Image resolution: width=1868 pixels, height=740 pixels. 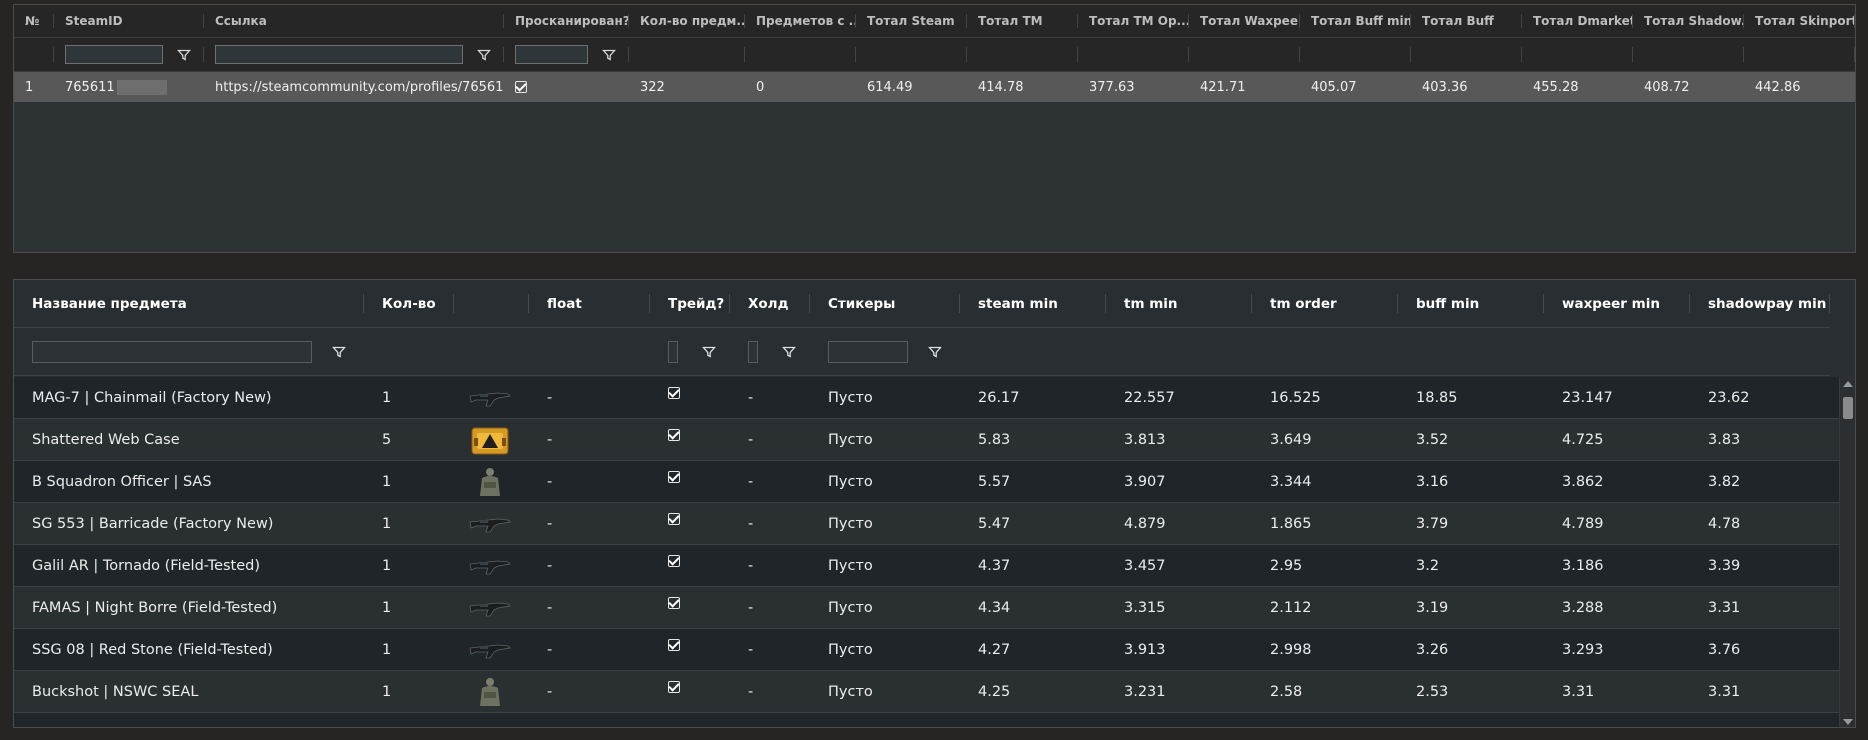 What do you see at coordinates (1760, 303) in the screenshot?
I see `col-header-shadowpay-min: shadowpay min` at bounding box center [1760, 303].